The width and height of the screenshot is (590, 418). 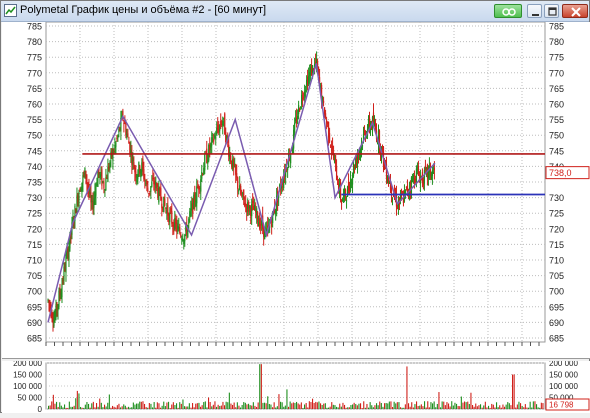 What do you see at coordinates (556, 339) in the screenshot?
I see `price-tick-label-right: 685` at bounding box center [556, 339].